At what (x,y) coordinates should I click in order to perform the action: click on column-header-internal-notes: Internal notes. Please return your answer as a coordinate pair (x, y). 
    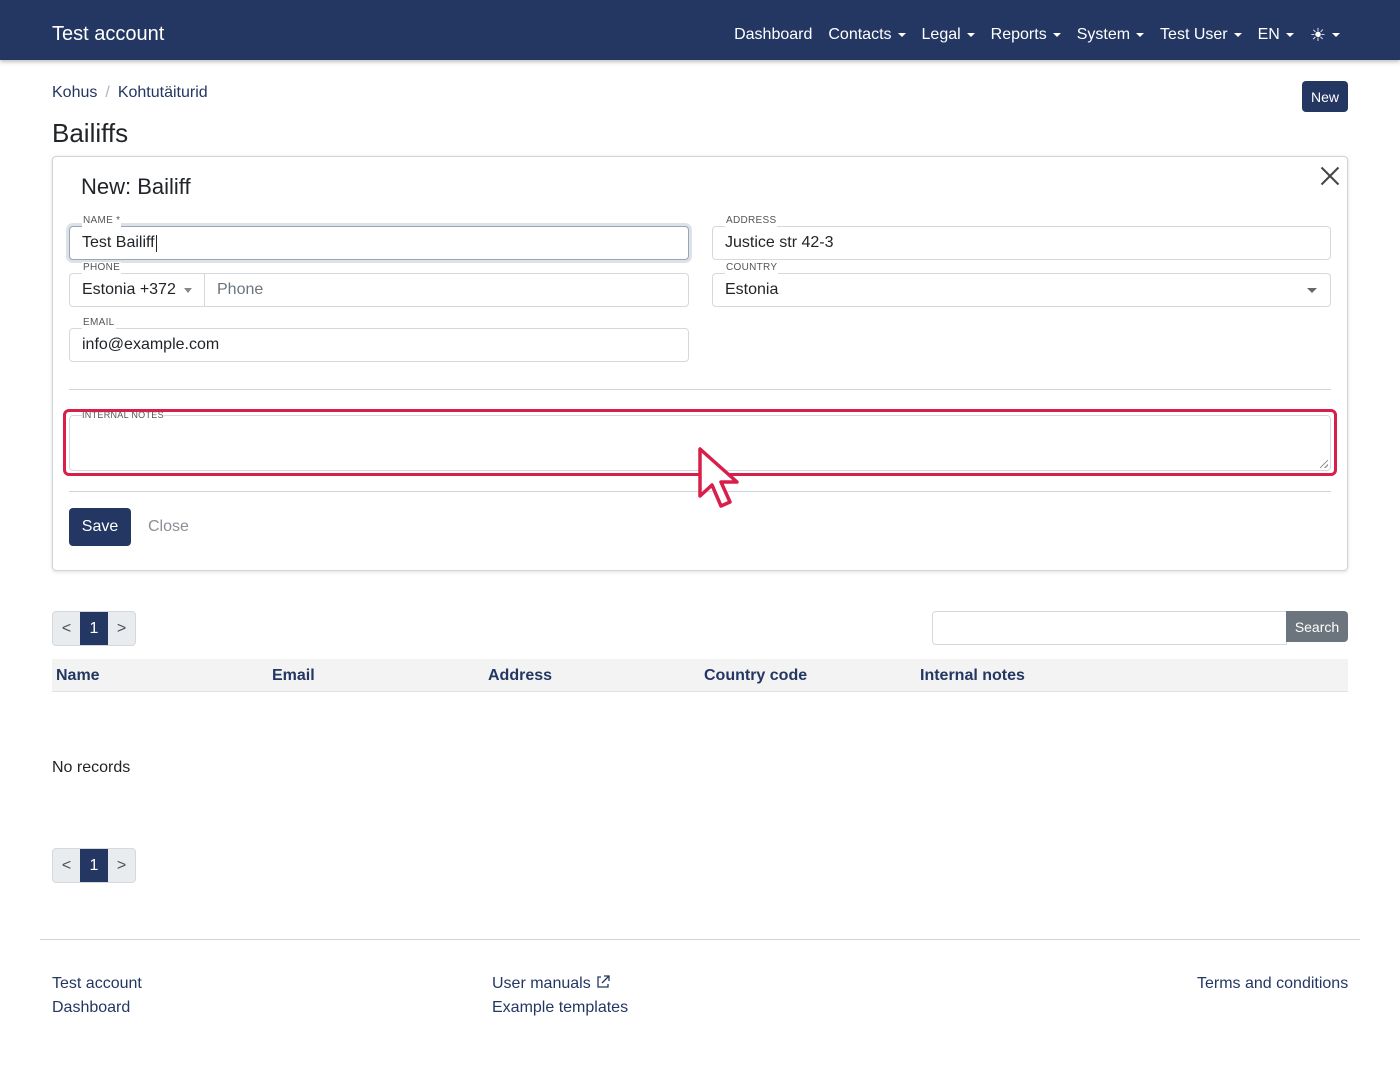
    Looking at the image, I should click on (972, 676).